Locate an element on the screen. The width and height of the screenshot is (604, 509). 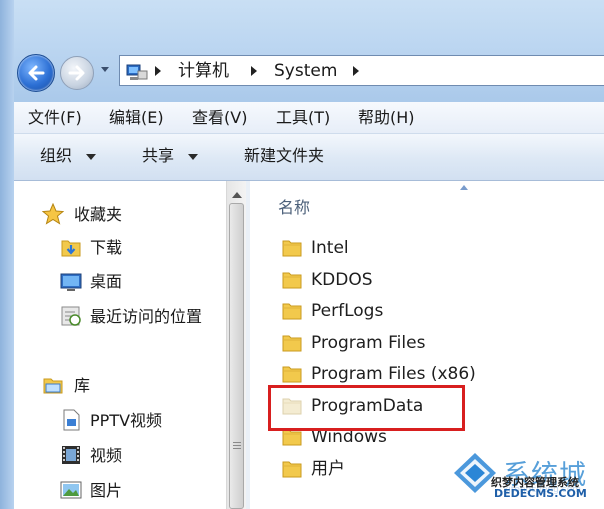
scrollbar-thumb is located at coordinates (236, 356).